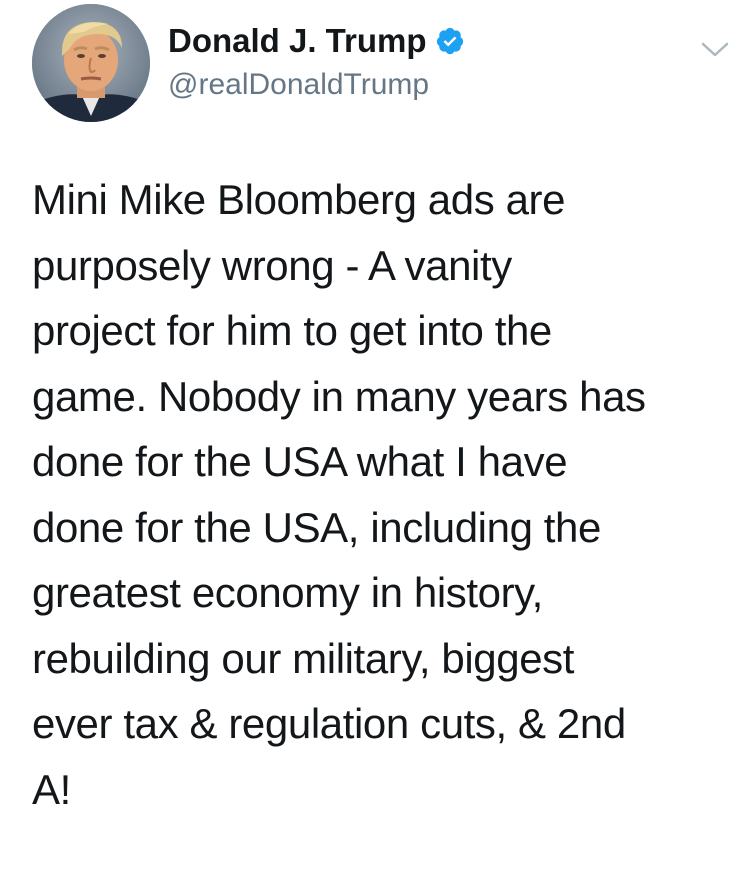  What do you see at coordinates (449, 41) in the screenshot?
I see `verified-badge-icon` at bounding box center [449, 41].